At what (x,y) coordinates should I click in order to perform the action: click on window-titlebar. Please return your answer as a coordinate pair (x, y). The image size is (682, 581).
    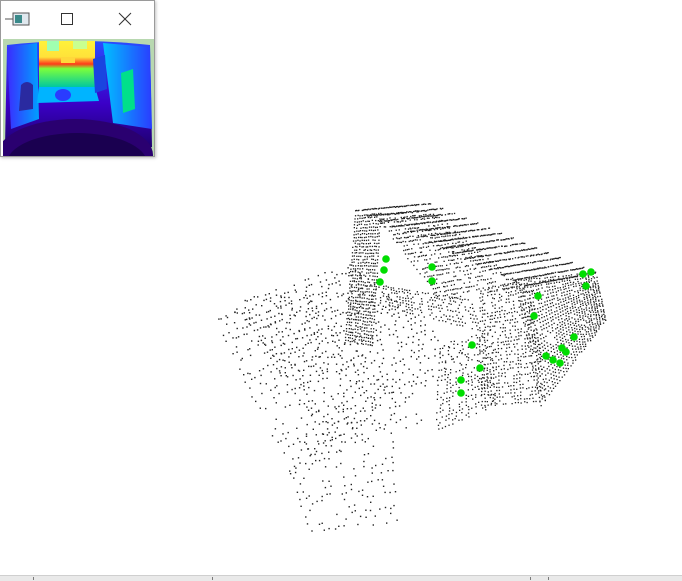
    Looking at the image, I should click on (77, 19).